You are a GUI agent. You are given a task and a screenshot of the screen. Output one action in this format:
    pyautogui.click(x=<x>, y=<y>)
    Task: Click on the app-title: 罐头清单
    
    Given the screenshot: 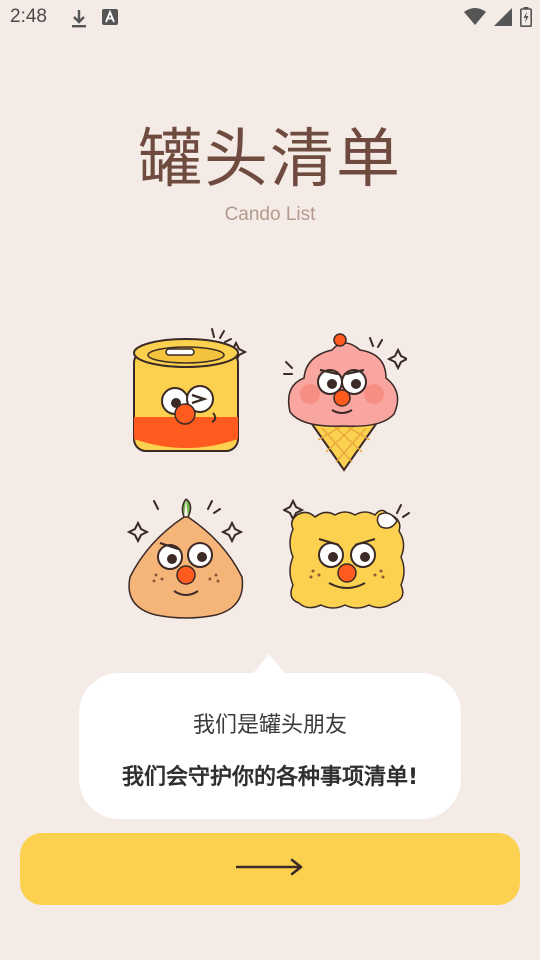 What is the action you would take?
    pyautogui.click(x=270, y=160)
    